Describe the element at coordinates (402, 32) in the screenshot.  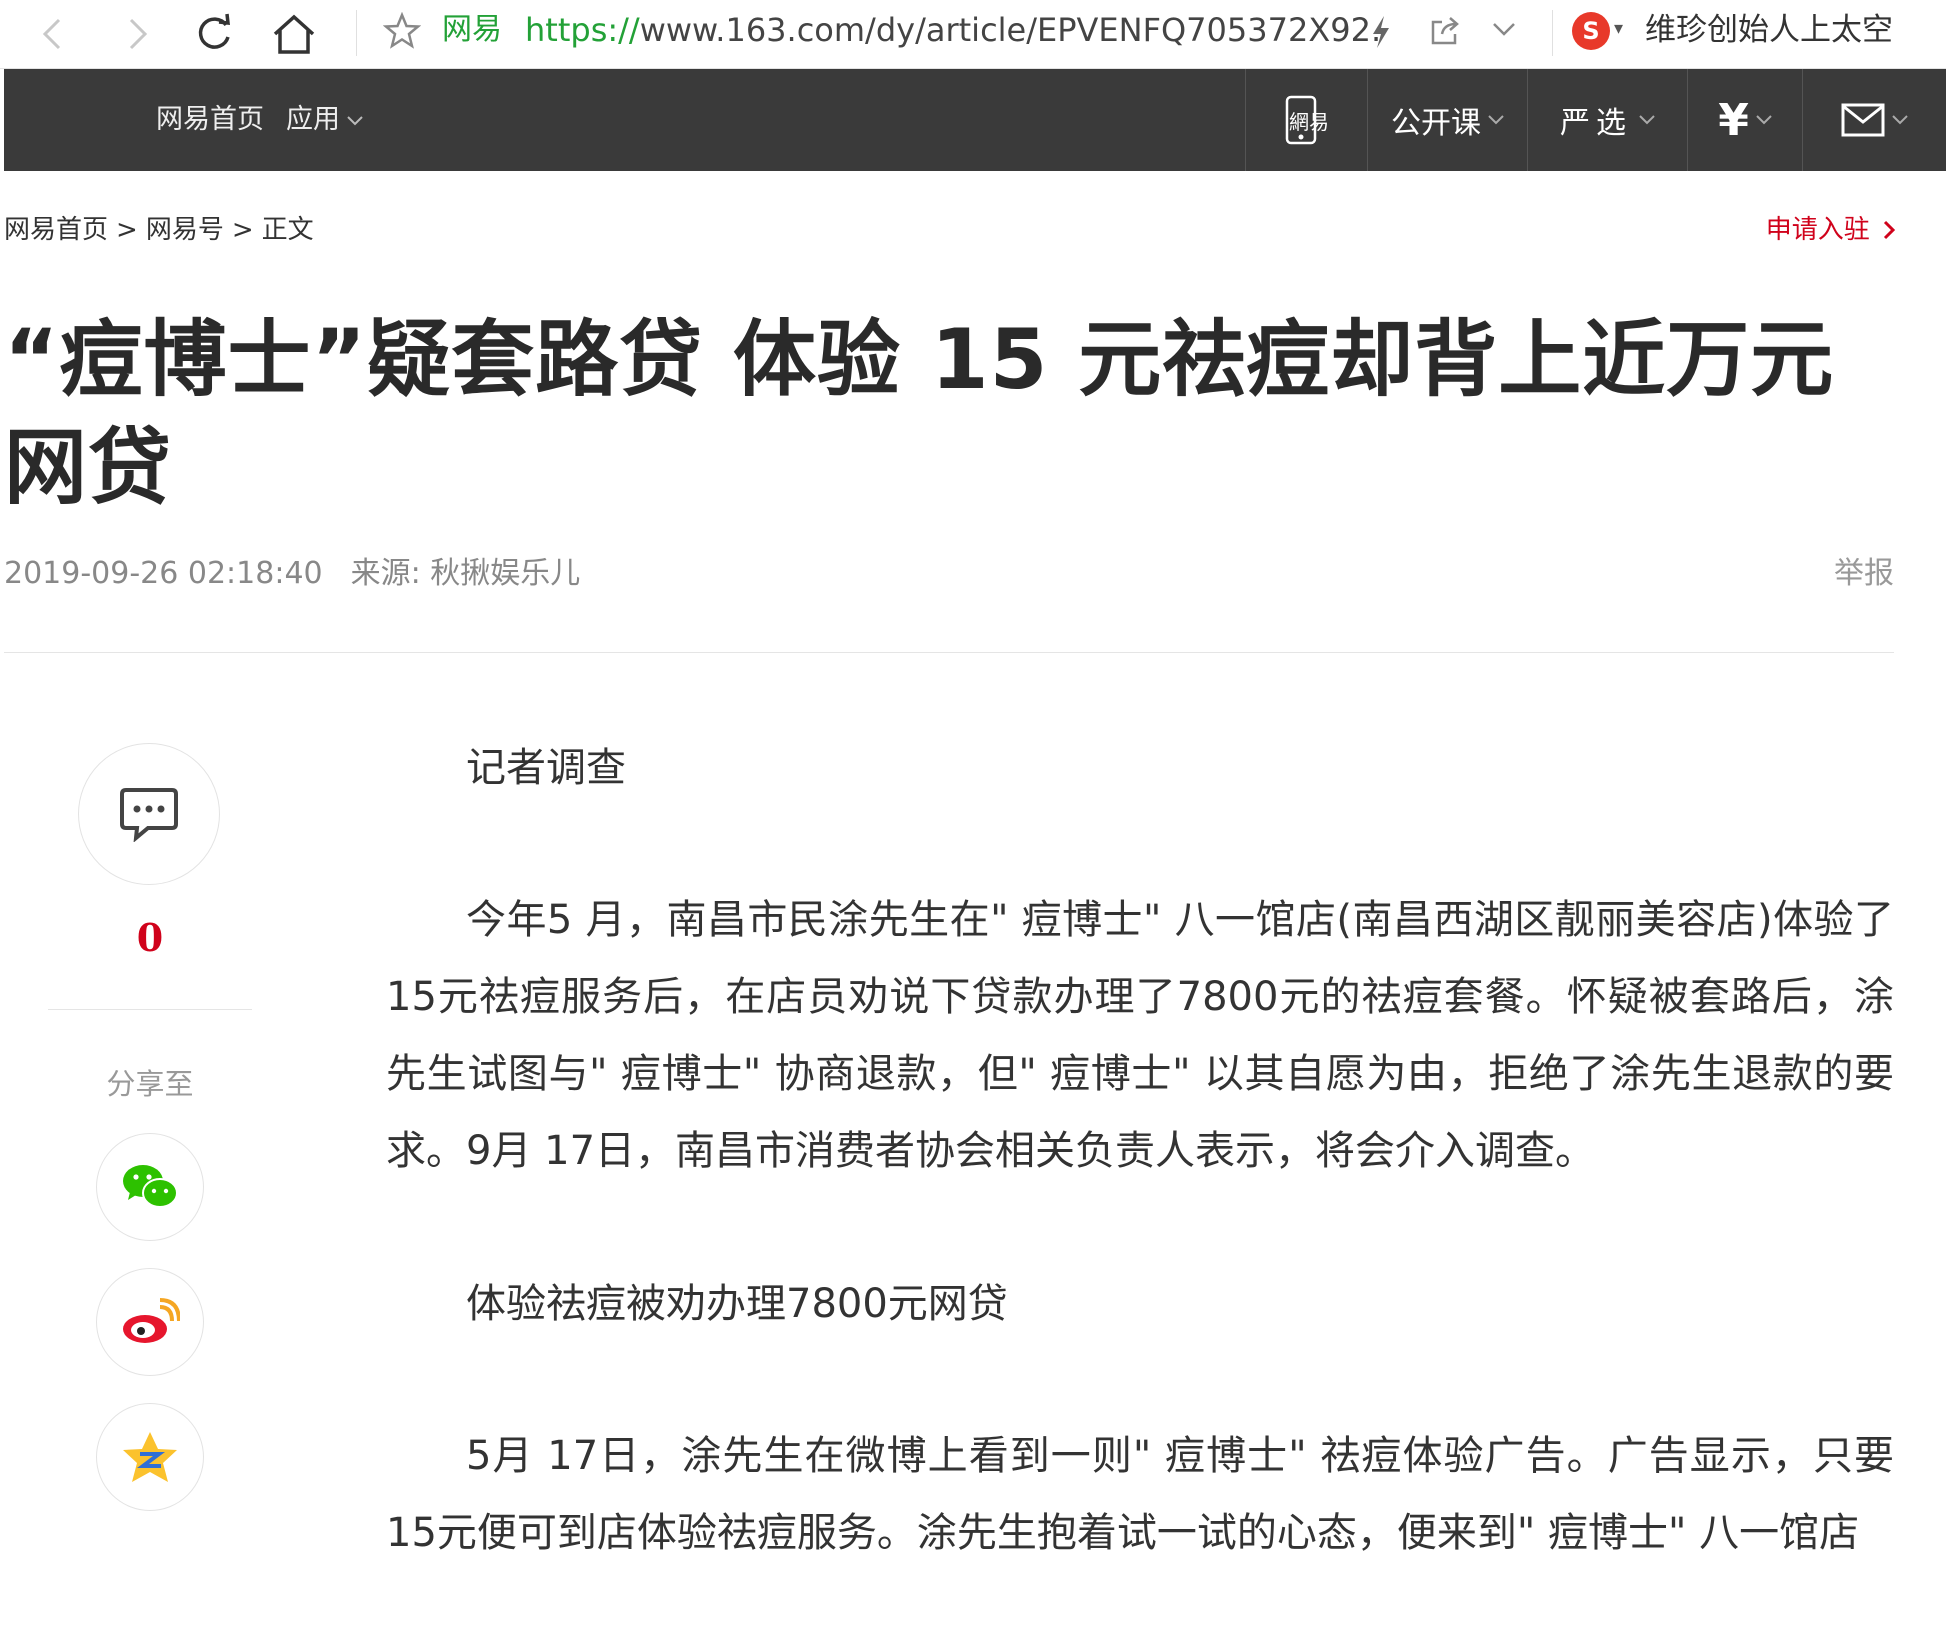
I see `bookmark-star-icon` at that location.